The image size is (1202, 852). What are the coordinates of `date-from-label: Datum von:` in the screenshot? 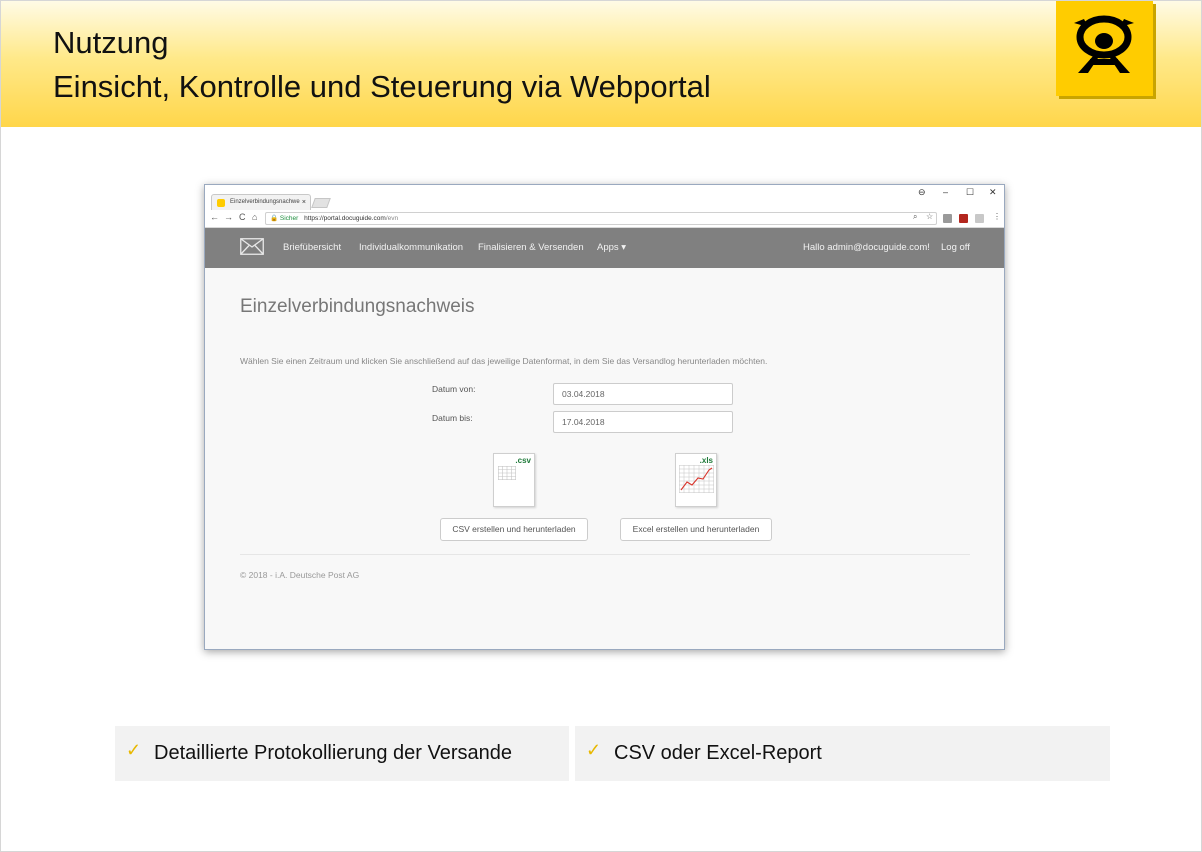 It's located at (454, 389).